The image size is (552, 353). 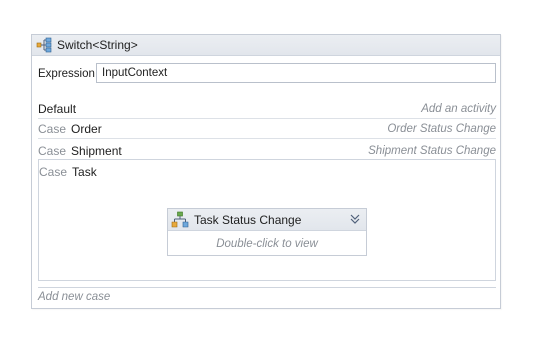 What do you see at coordinates (296, 73) in the screenshot?
I see `expression-input` at bounding box center [296, 73].